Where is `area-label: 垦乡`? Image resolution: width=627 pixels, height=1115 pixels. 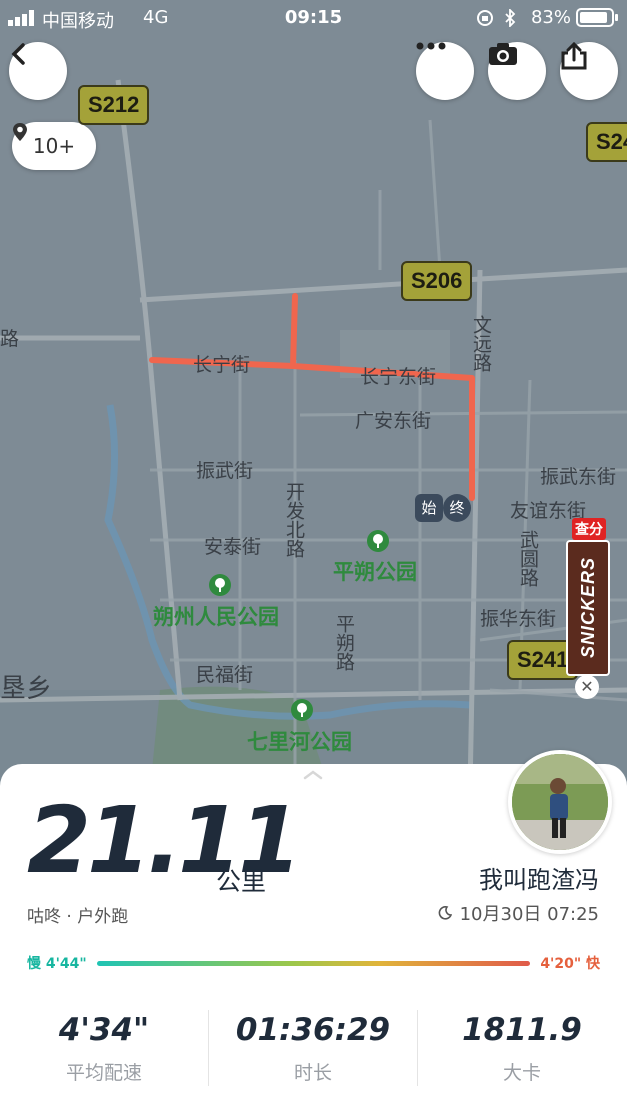
area-label: 垦乡 is located at coordinates (26, 689).